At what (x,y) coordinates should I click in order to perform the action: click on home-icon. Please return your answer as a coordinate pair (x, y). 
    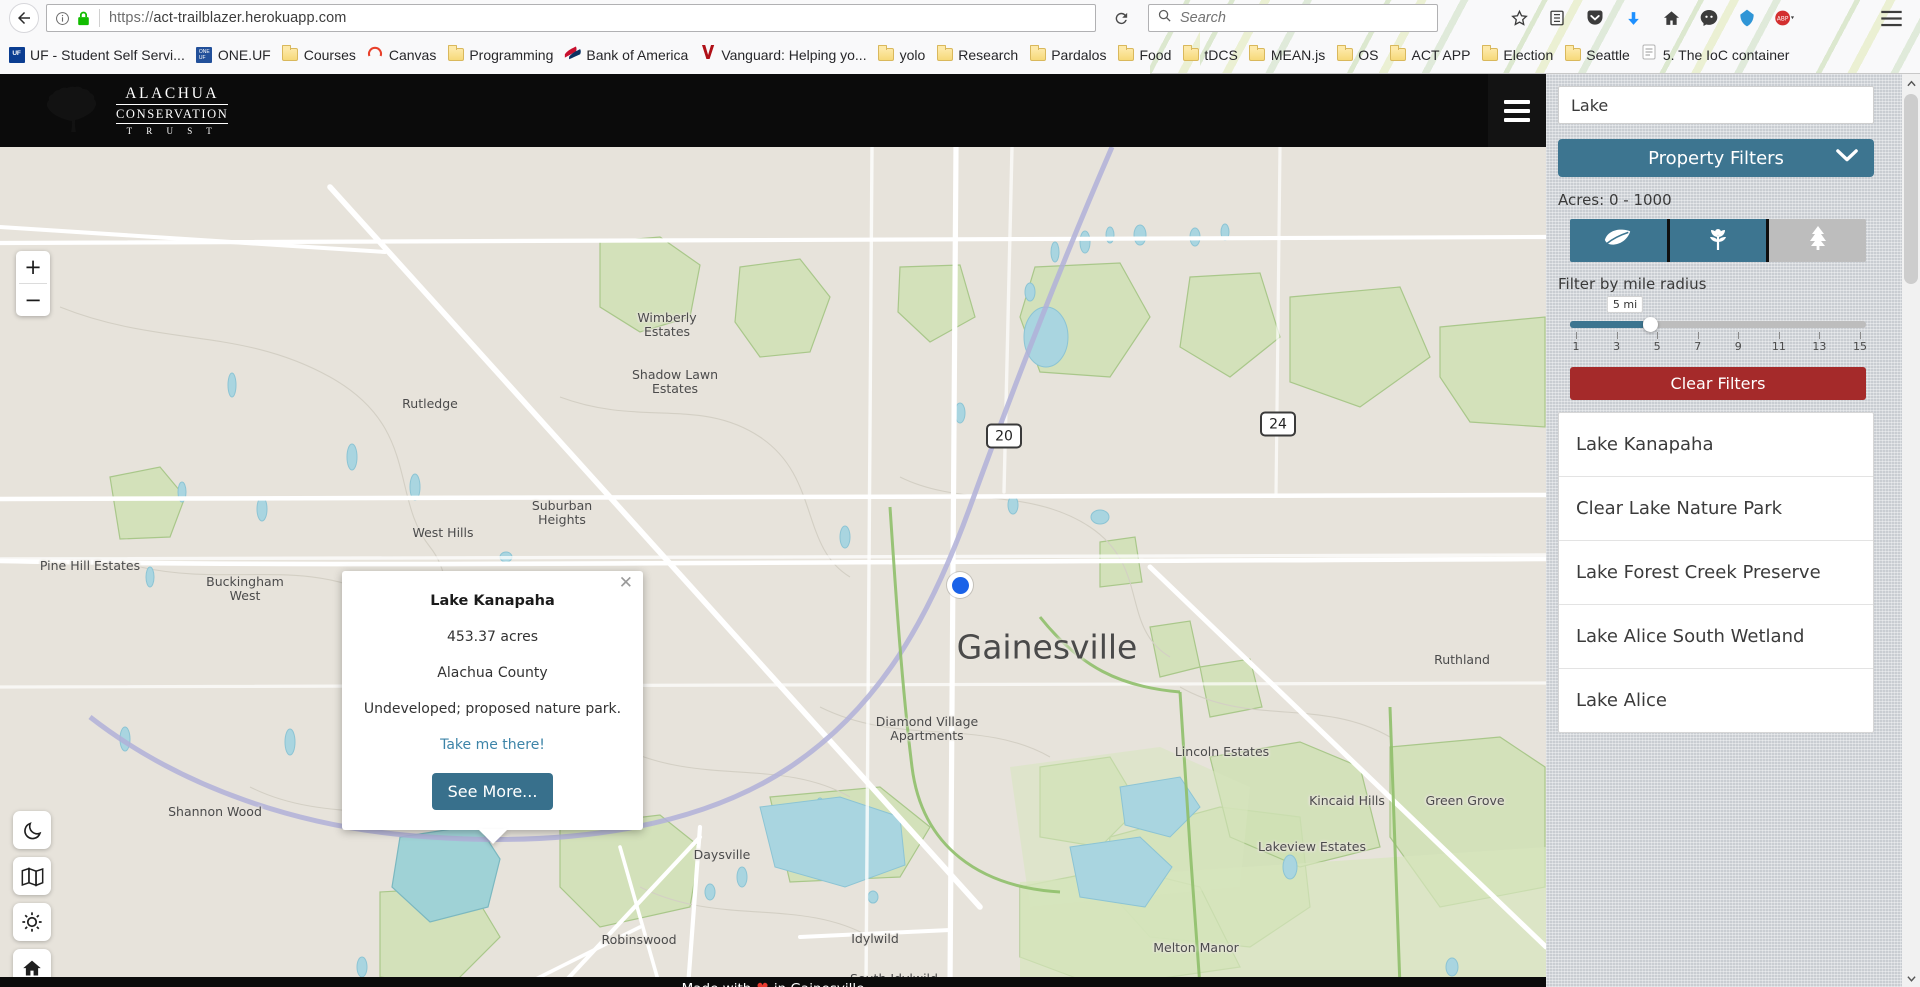
    Looking at the image, I should click on (1671, 18).